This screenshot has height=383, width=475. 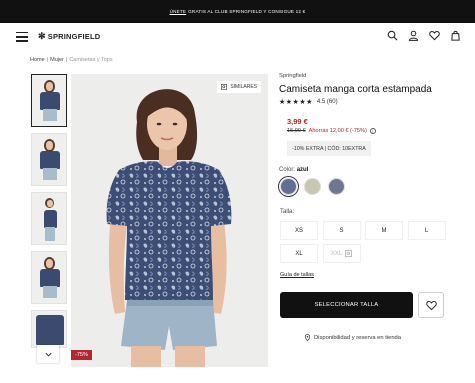 I want to click on size-option-xxl: XXL, so click(x=341, y=253).